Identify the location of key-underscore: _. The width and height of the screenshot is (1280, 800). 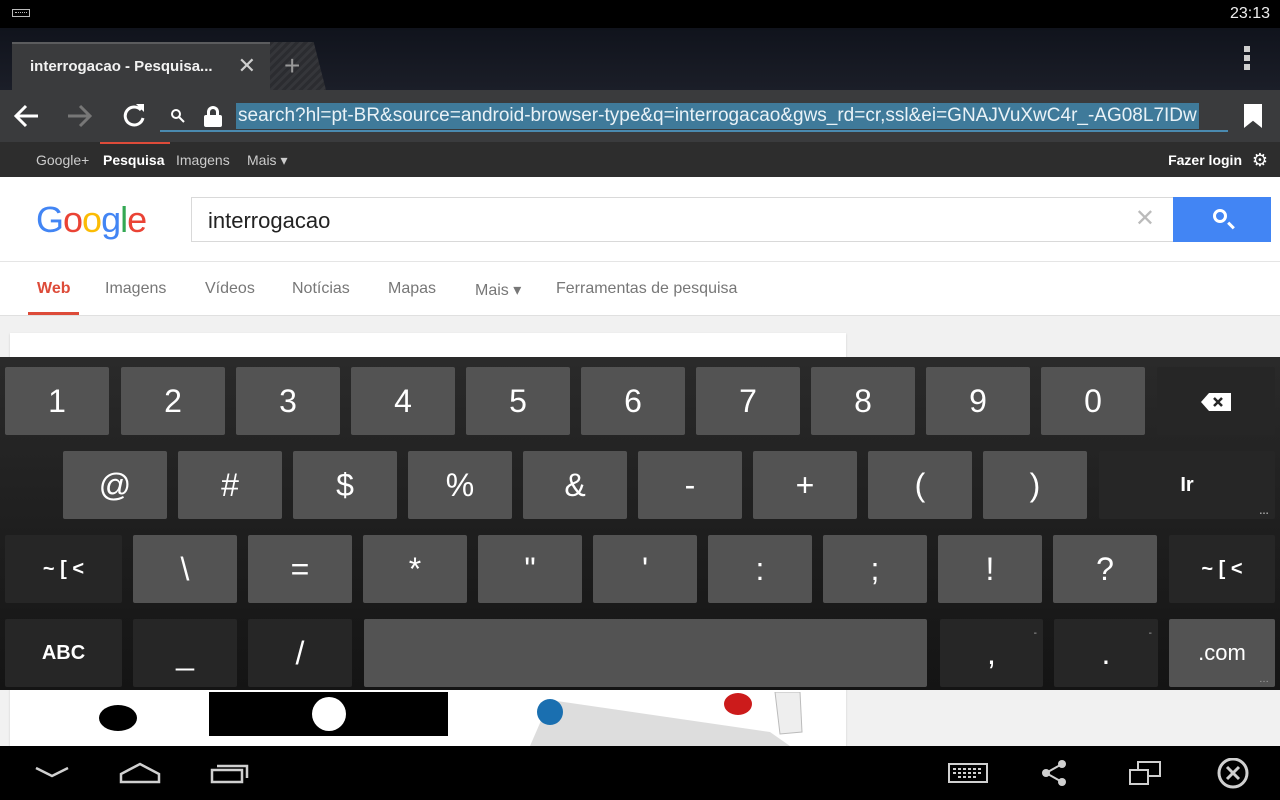
(185, 653).